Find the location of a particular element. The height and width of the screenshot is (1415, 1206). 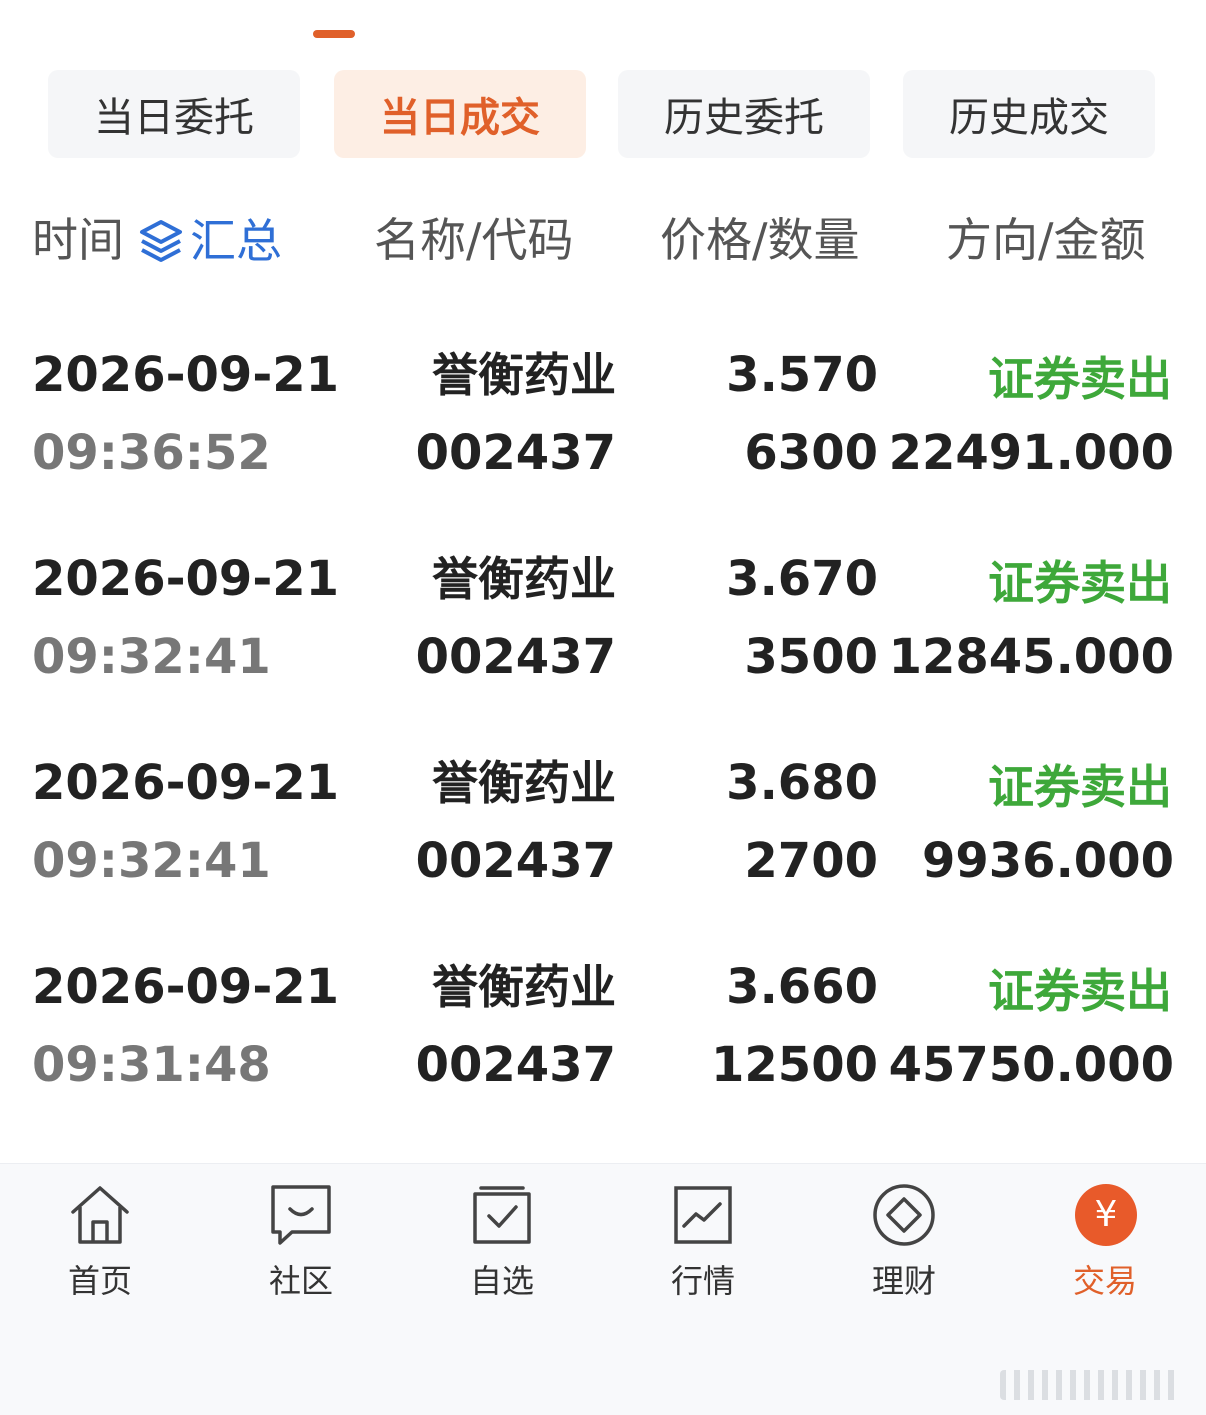

header-time: 时间 is located at coordinates (78, 240).